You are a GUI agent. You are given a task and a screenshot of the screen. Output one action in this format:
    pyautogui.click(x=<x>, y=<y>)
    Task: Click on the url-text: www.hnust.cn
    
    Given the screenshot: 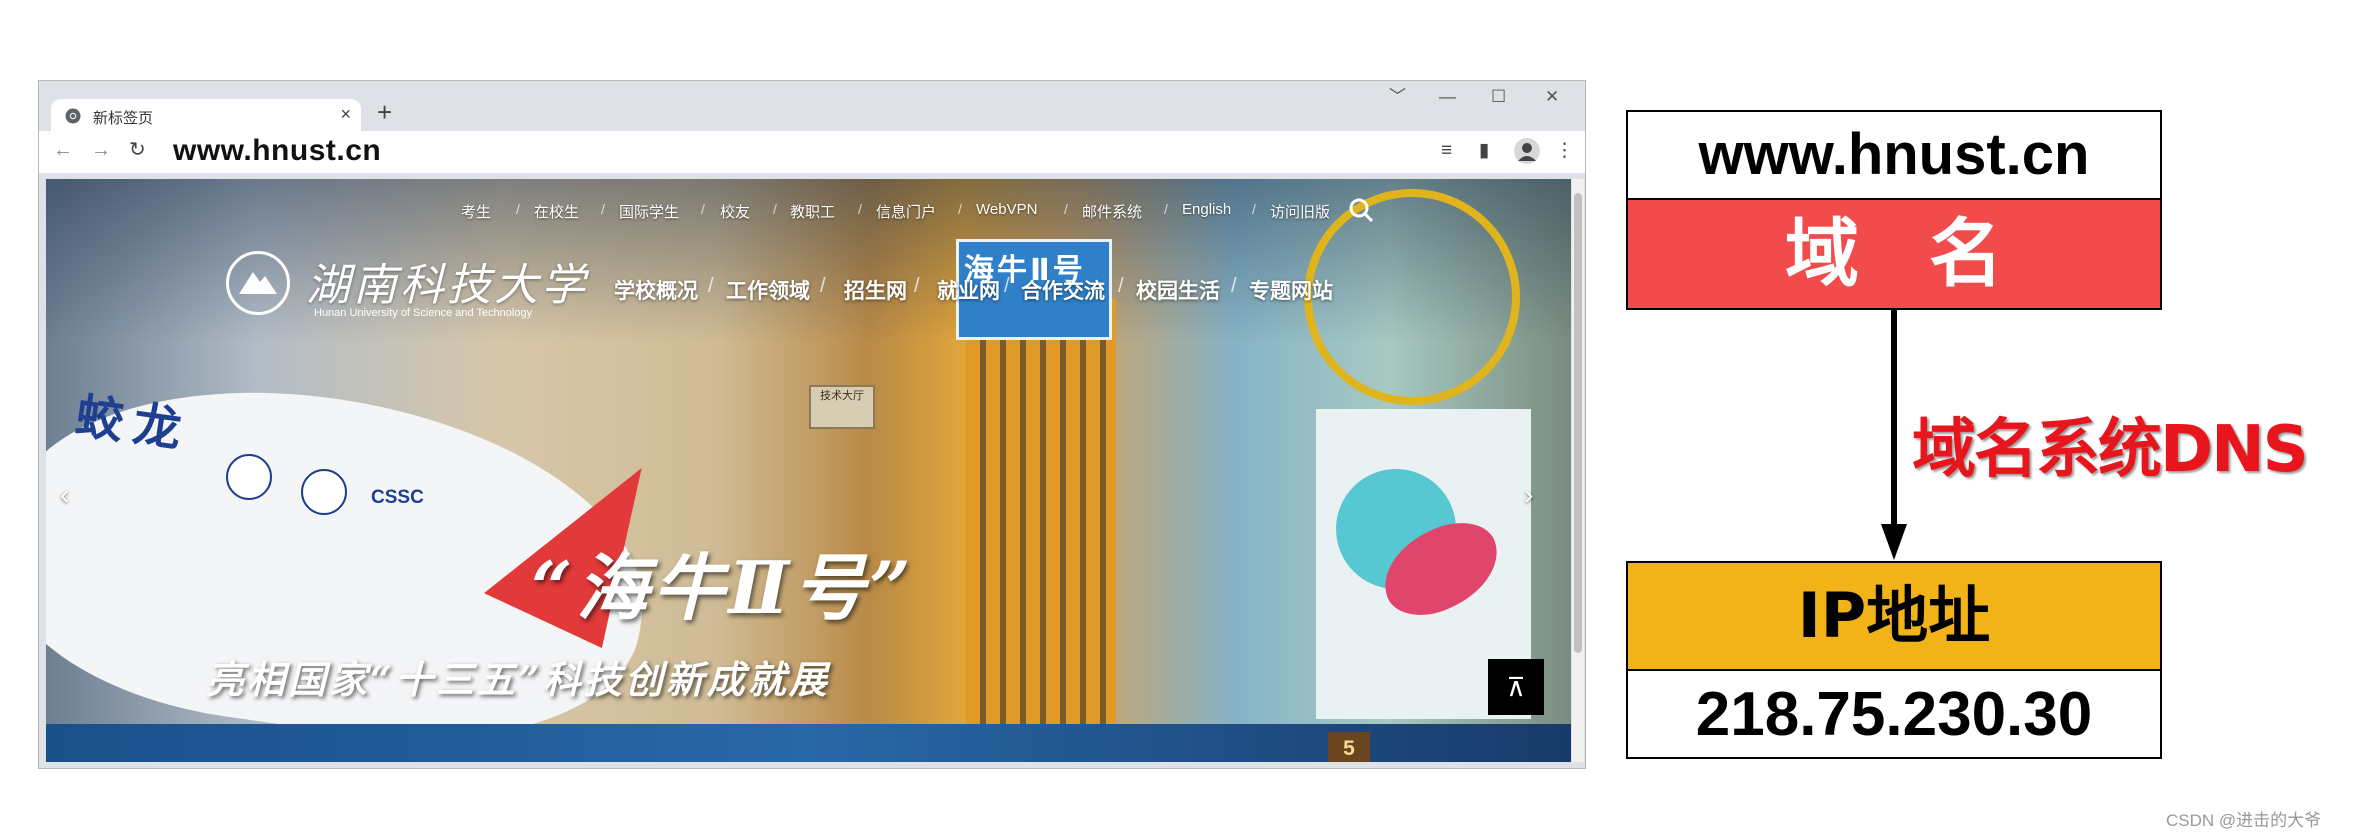 What is the action you would take?
    pyautogui.click(x=277, y=151)
    